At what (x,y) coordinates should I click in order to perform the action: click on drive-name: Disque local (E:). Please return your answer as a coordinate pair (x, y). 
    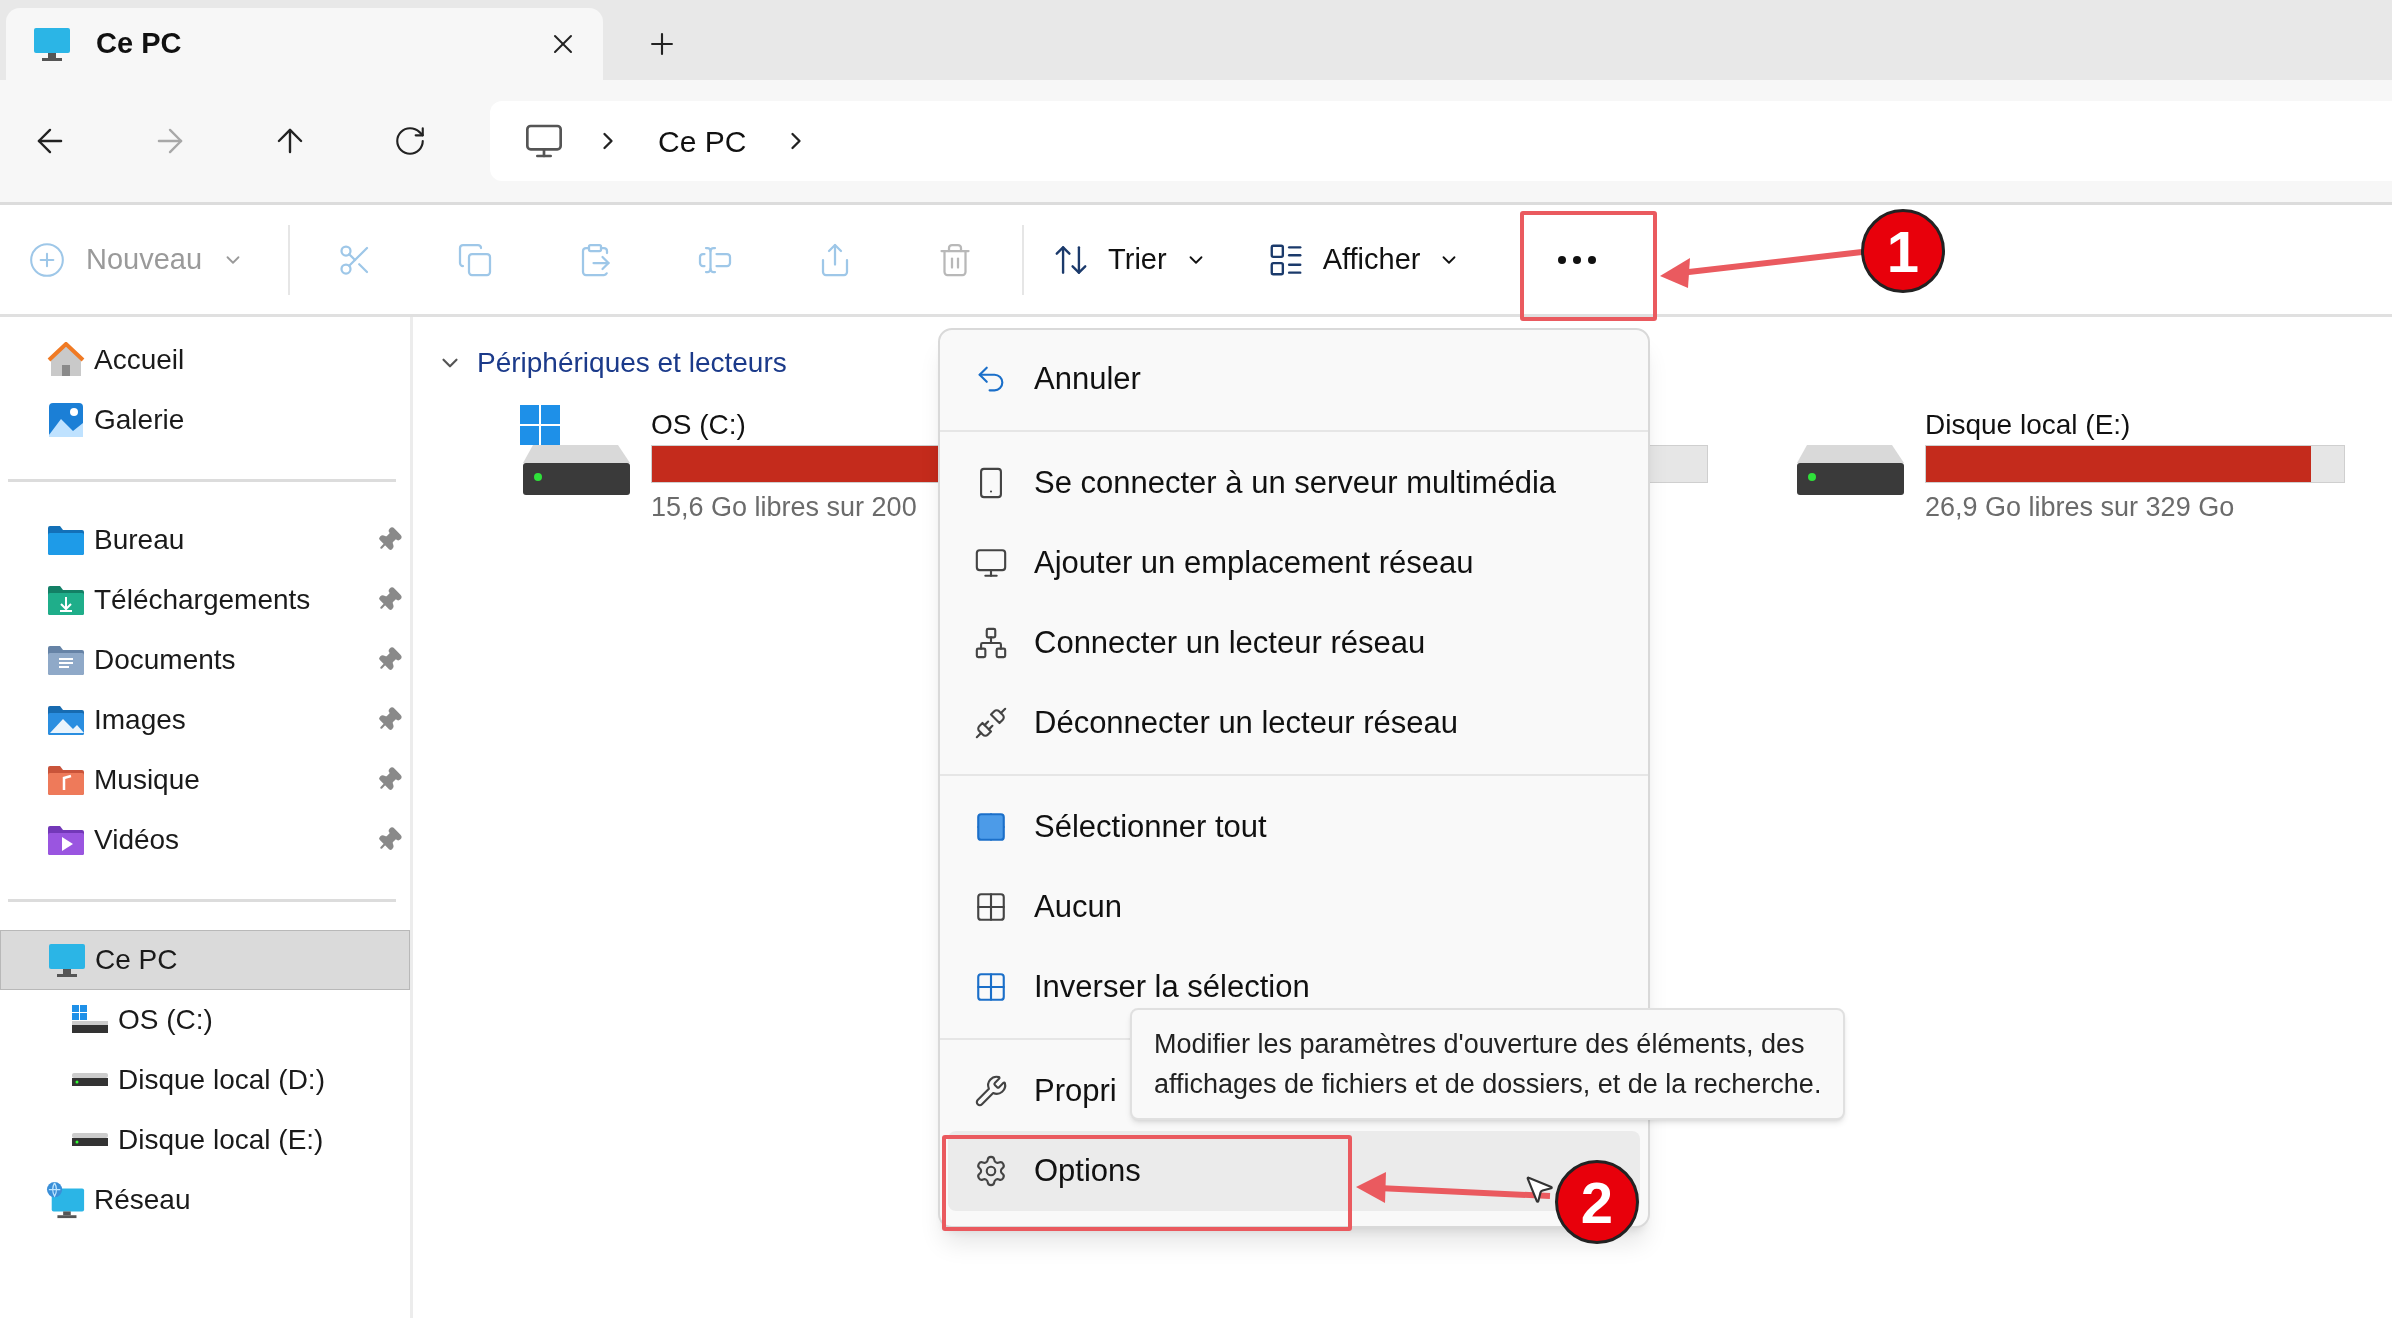
    Looking at the image, I should click on (2028, 425).